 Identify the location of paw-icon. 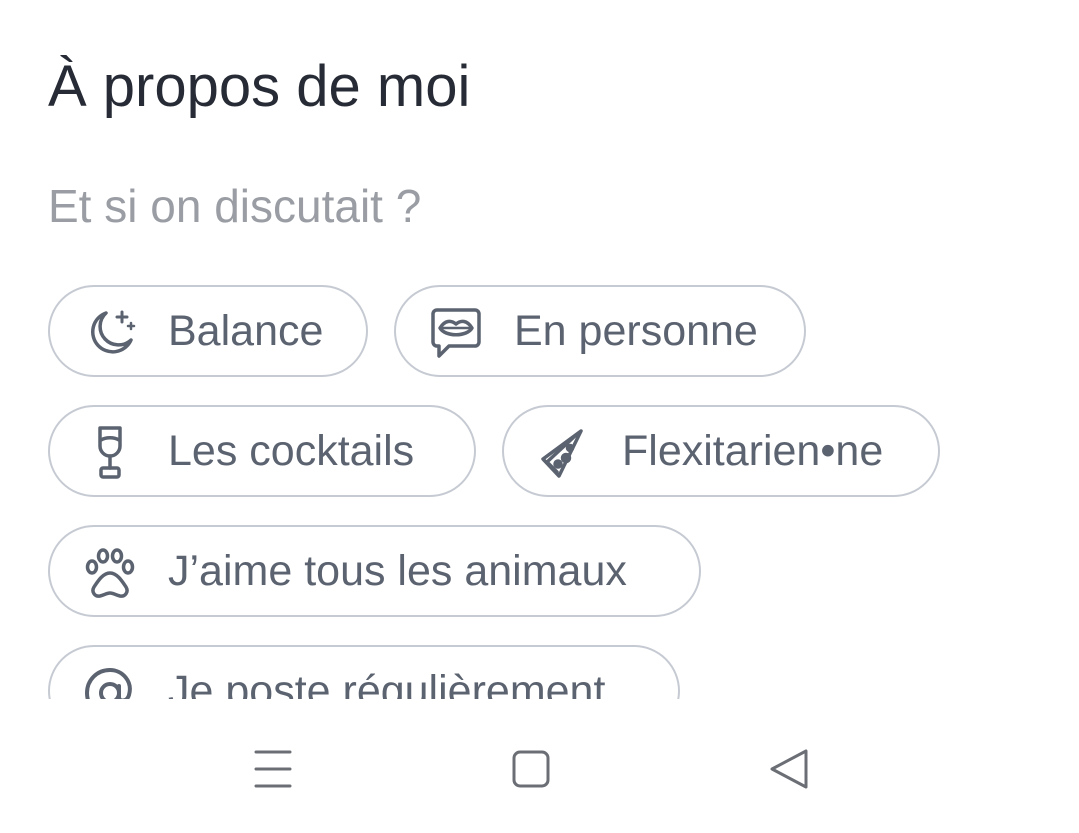
(110, 573).